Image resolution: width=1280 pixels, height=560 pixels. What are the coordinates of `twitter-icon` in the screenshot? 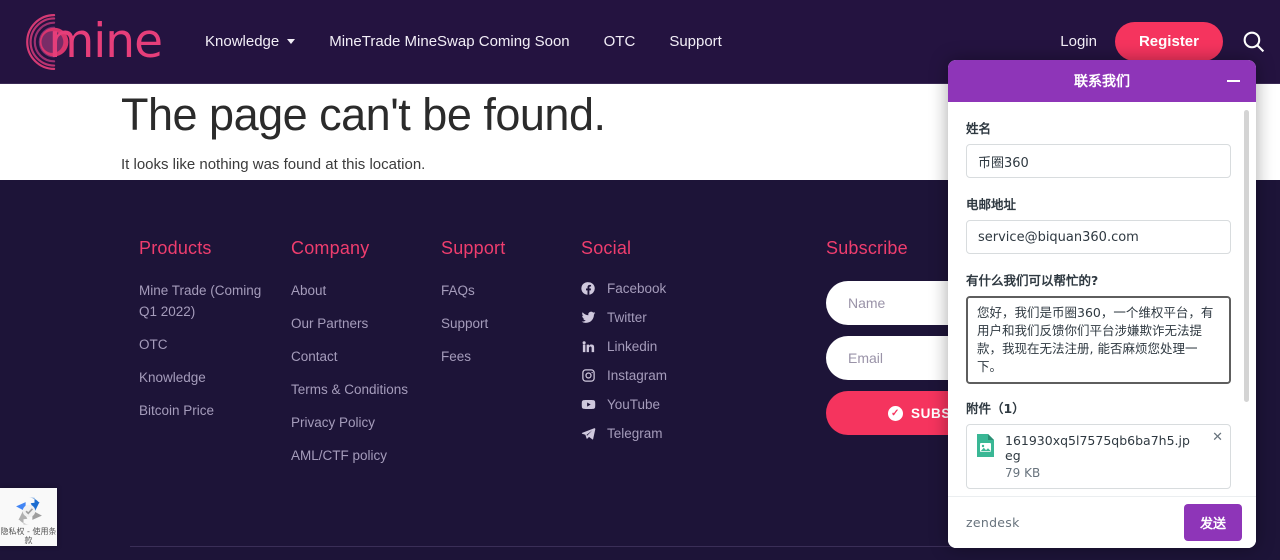 It's located at (588, 317).